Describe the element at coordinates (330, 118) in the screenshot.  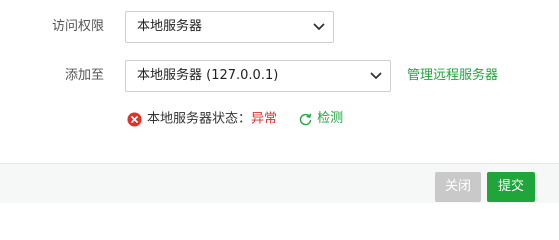
I see `detect-label: 检测` at that location.